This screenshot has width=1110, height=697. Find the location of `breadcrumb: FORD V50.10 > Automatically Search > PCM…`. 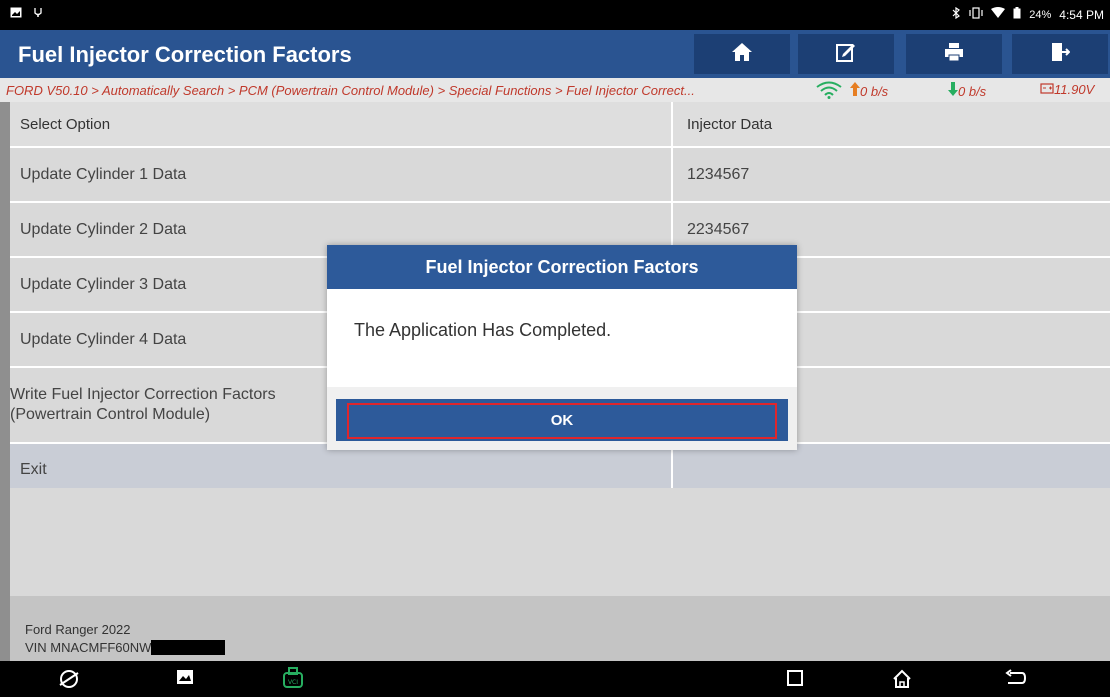

breadcrumb: FORD V50.10 > Automatically Search > PCM… is located at coordinates (350, 90).